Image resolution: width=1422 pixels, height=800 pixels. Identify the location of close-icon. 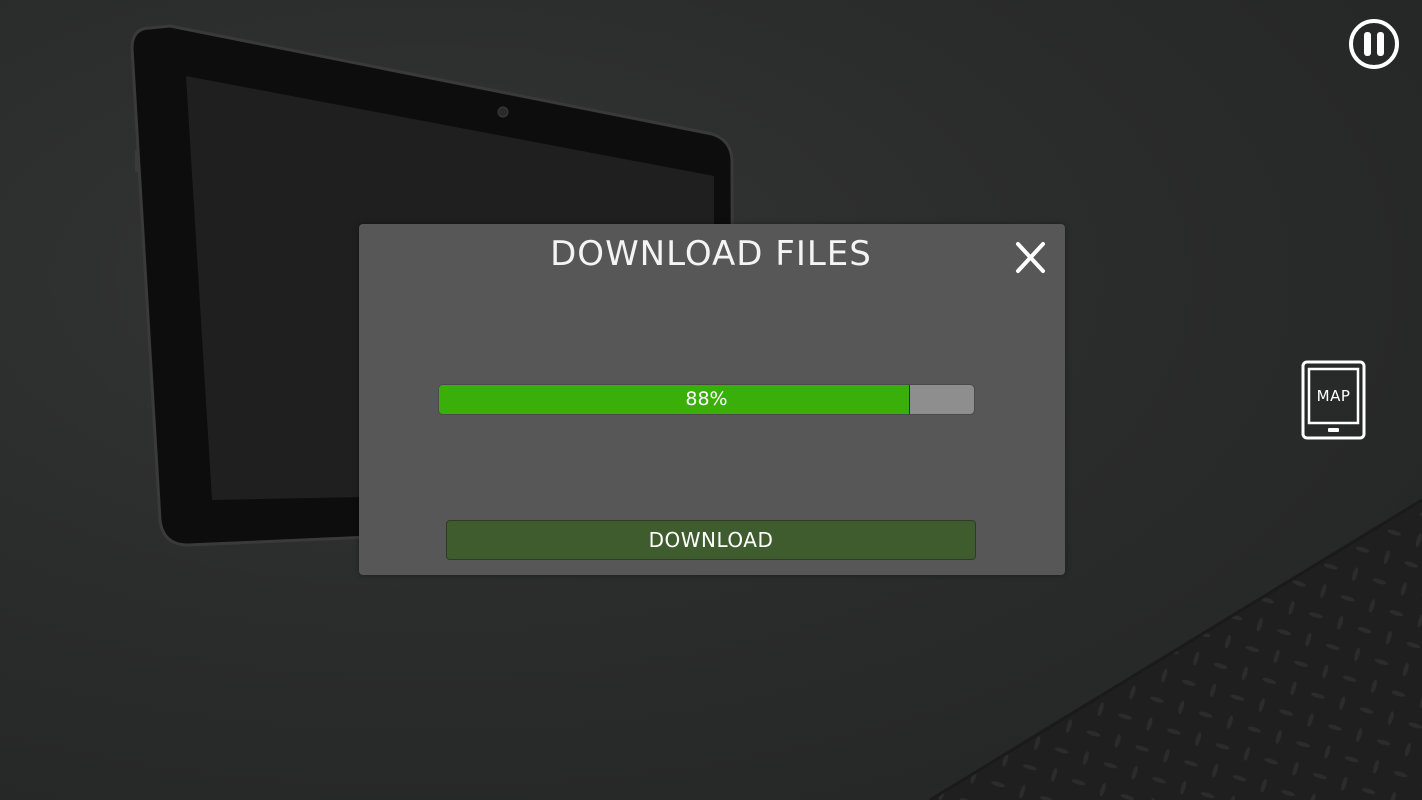
(1030, 257).